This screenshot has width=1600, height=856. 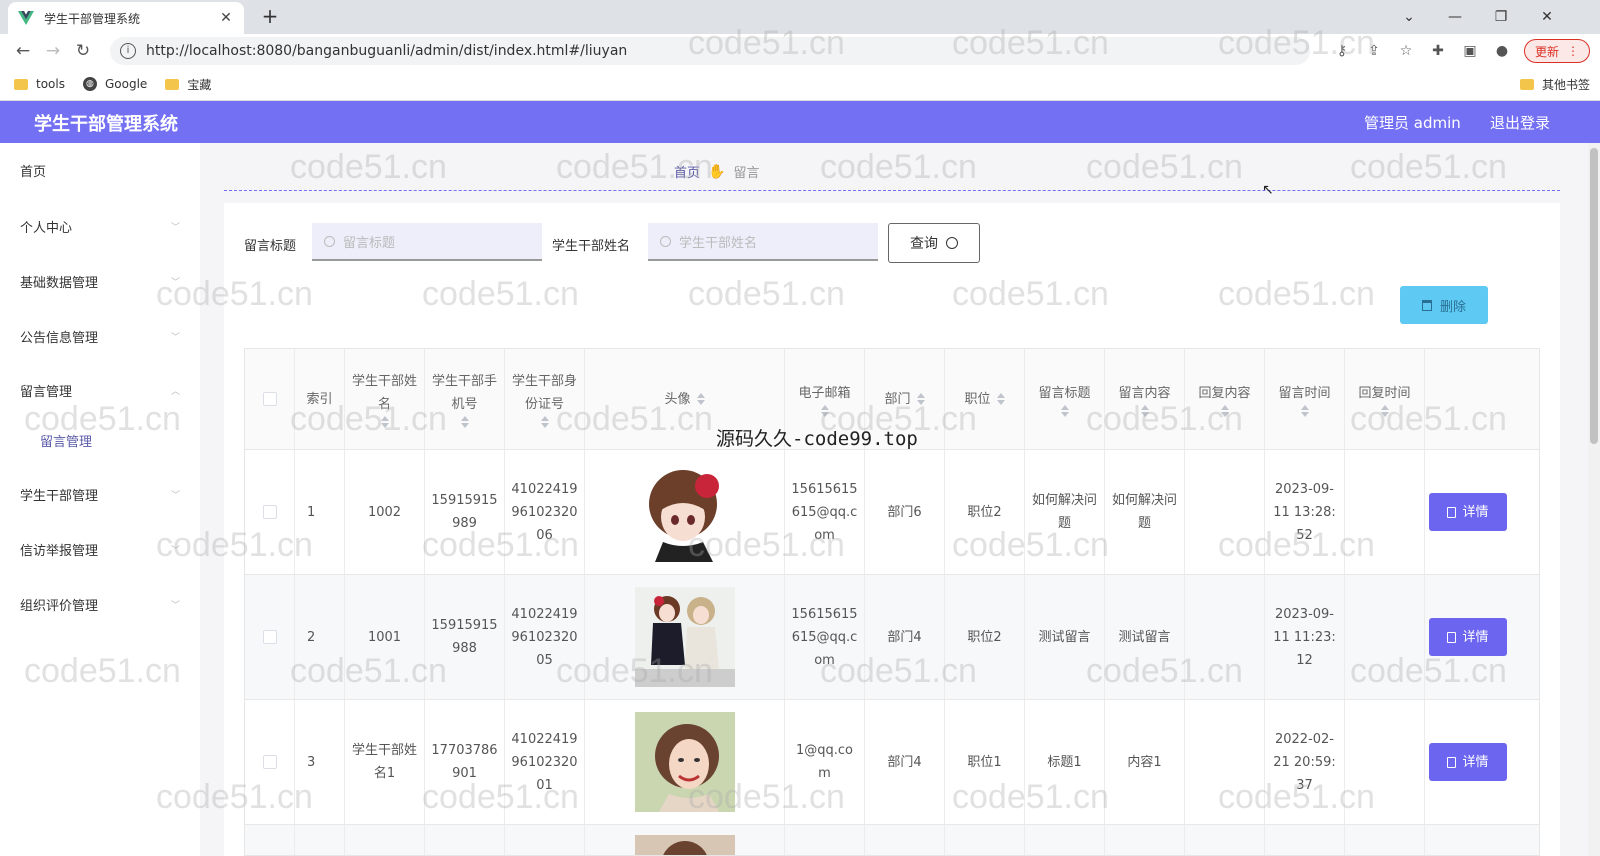 I want to click on cell-phone, so click(x=465, y=840).